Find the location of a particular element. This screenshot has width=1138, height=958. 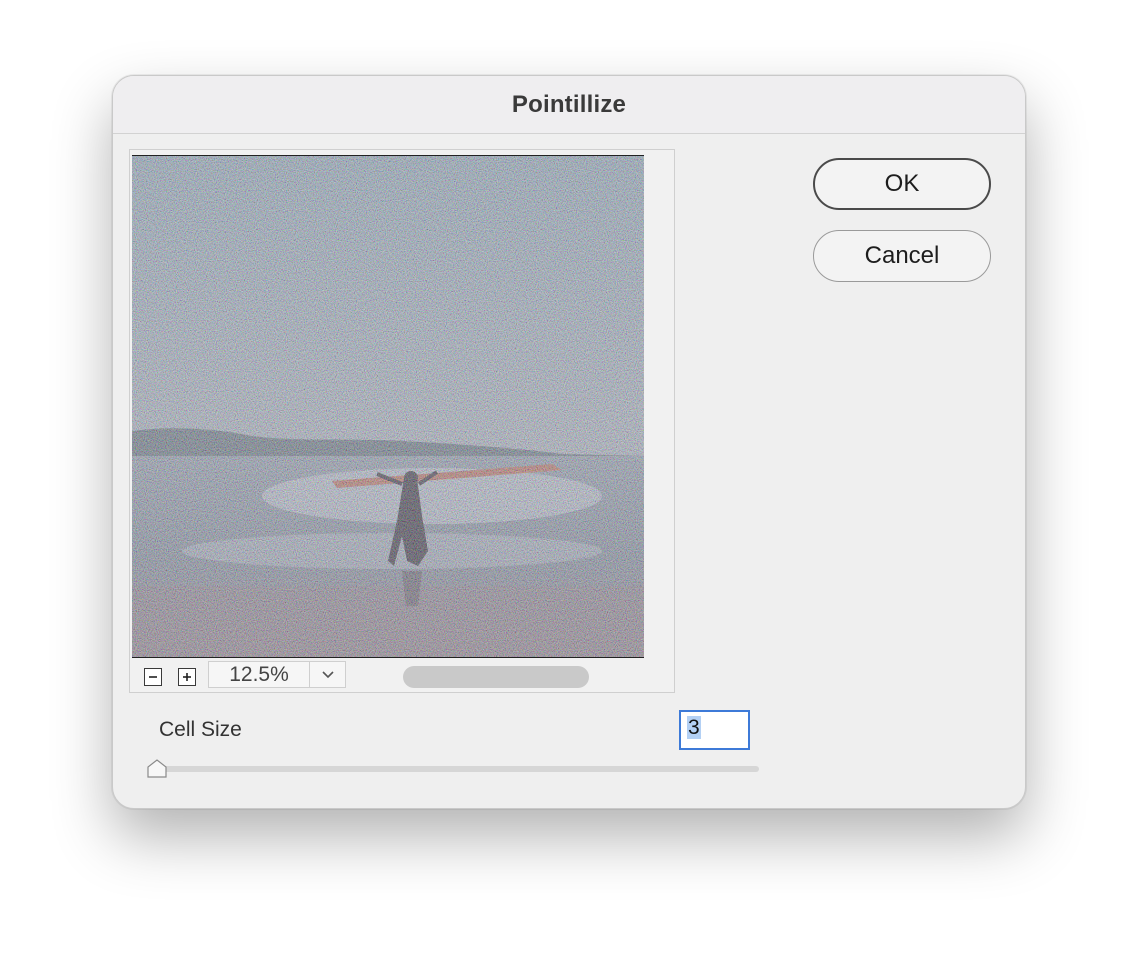

chevron-down-icon is located at coordinates (327, 675).